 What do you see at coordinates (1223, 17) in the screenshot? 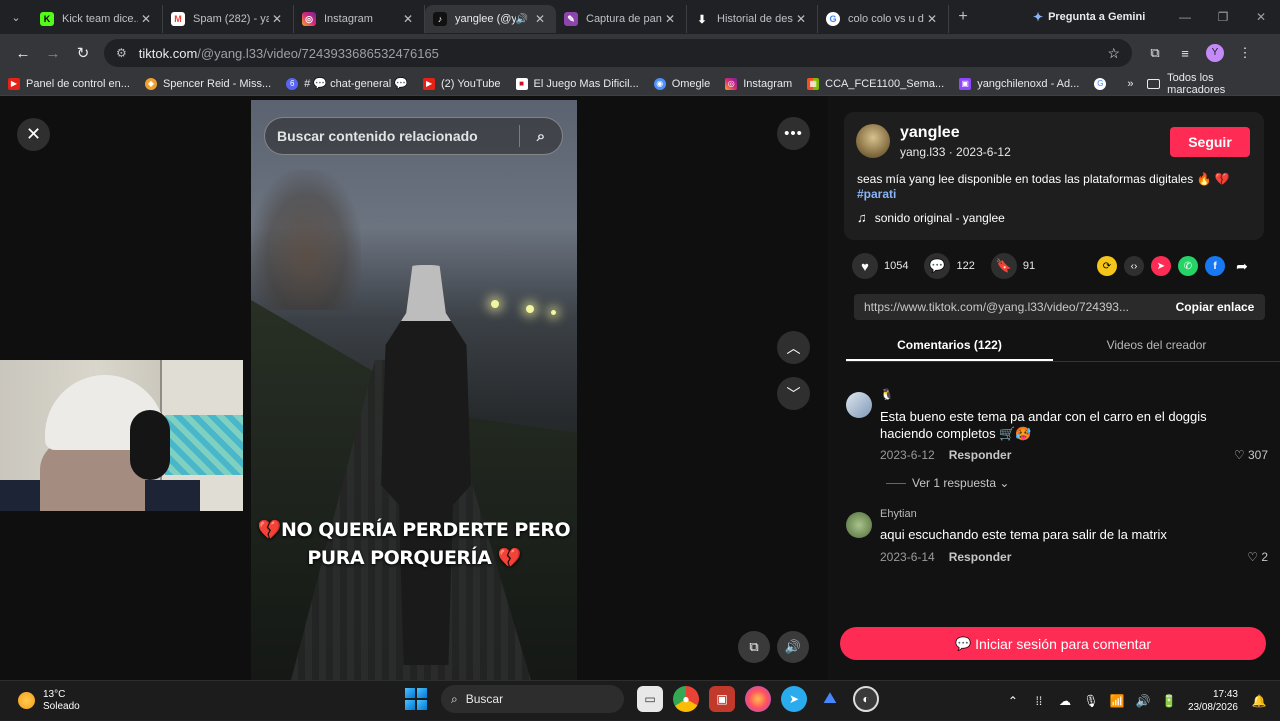
I see `maximize-icon: ❐` at bounding box center [1223, 17].